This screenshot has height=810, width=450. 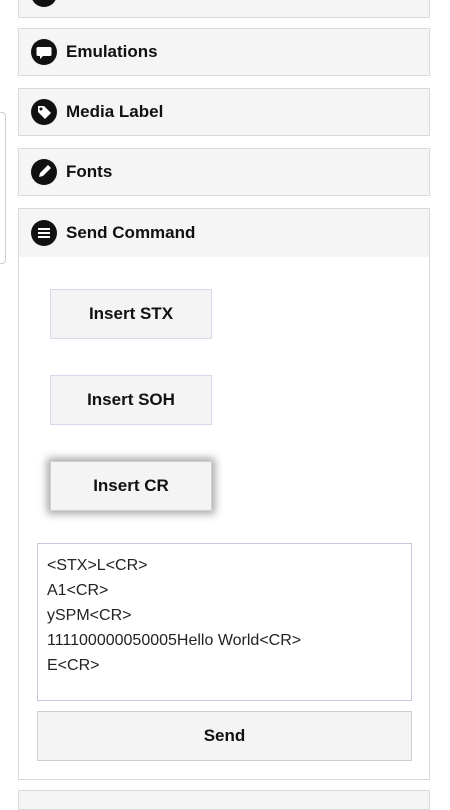 I want to click on insert-soh-button: Insert SOH, so click(x=131, y=400).